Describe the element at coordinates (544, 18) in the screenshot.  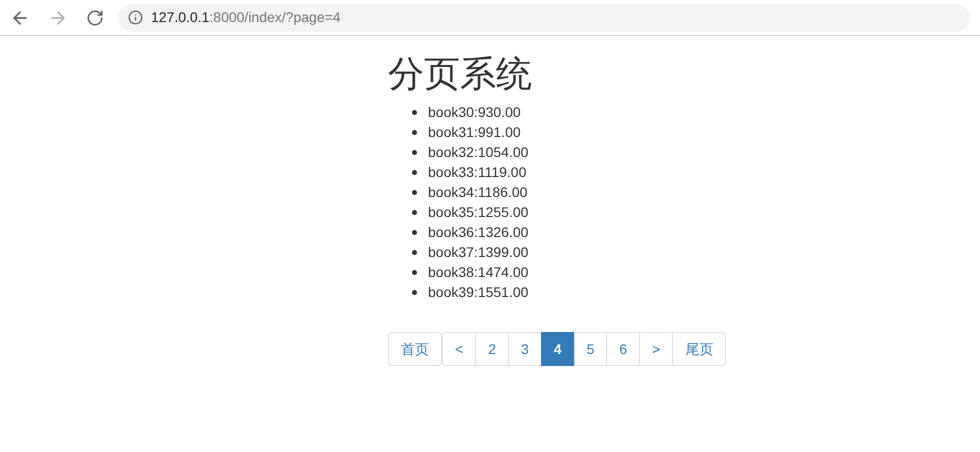
I see `address-bar: 127.0.0.1:8000/index/?page=4` at that location.